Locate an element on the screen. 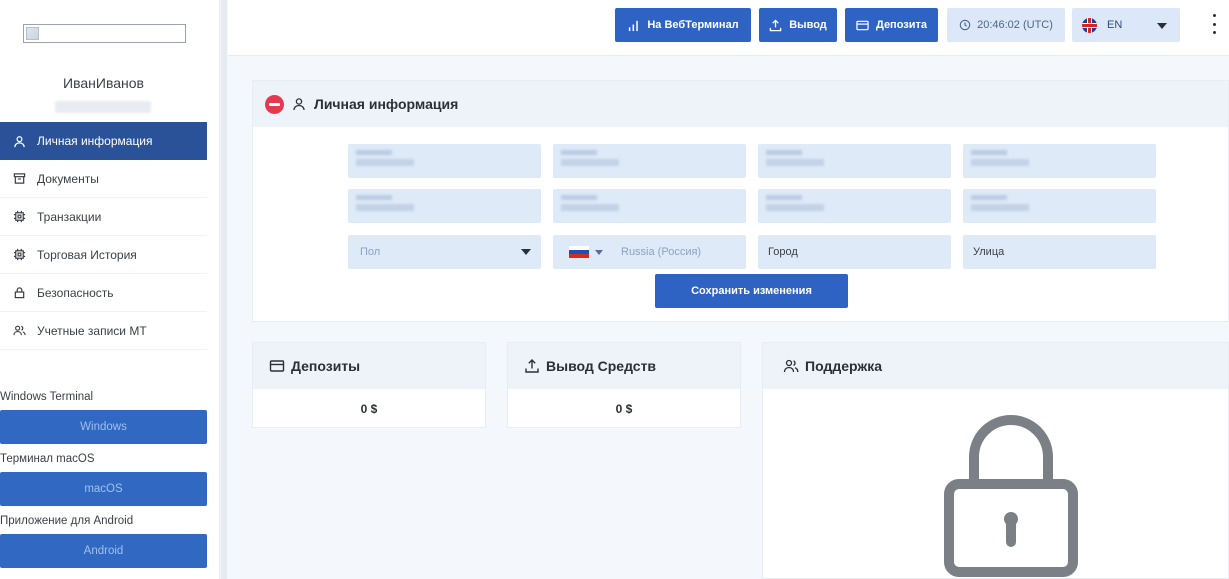 The width and height of the screenshot is (1229, 579). sidebar-item-mt-accounts: Учетные записи МТ is located at coordinates (103, 331).